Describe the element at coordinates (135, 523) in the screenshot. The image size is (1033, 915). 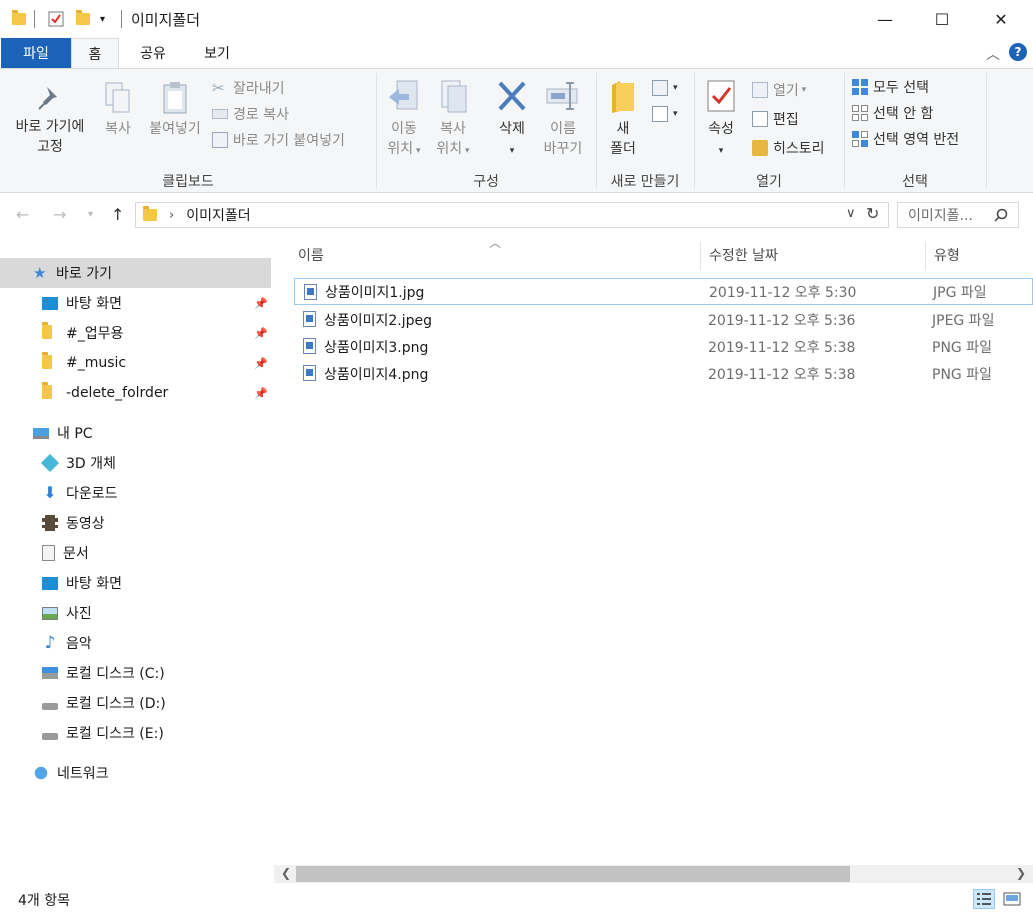
I see `nav-videos: 동영상` at that location.